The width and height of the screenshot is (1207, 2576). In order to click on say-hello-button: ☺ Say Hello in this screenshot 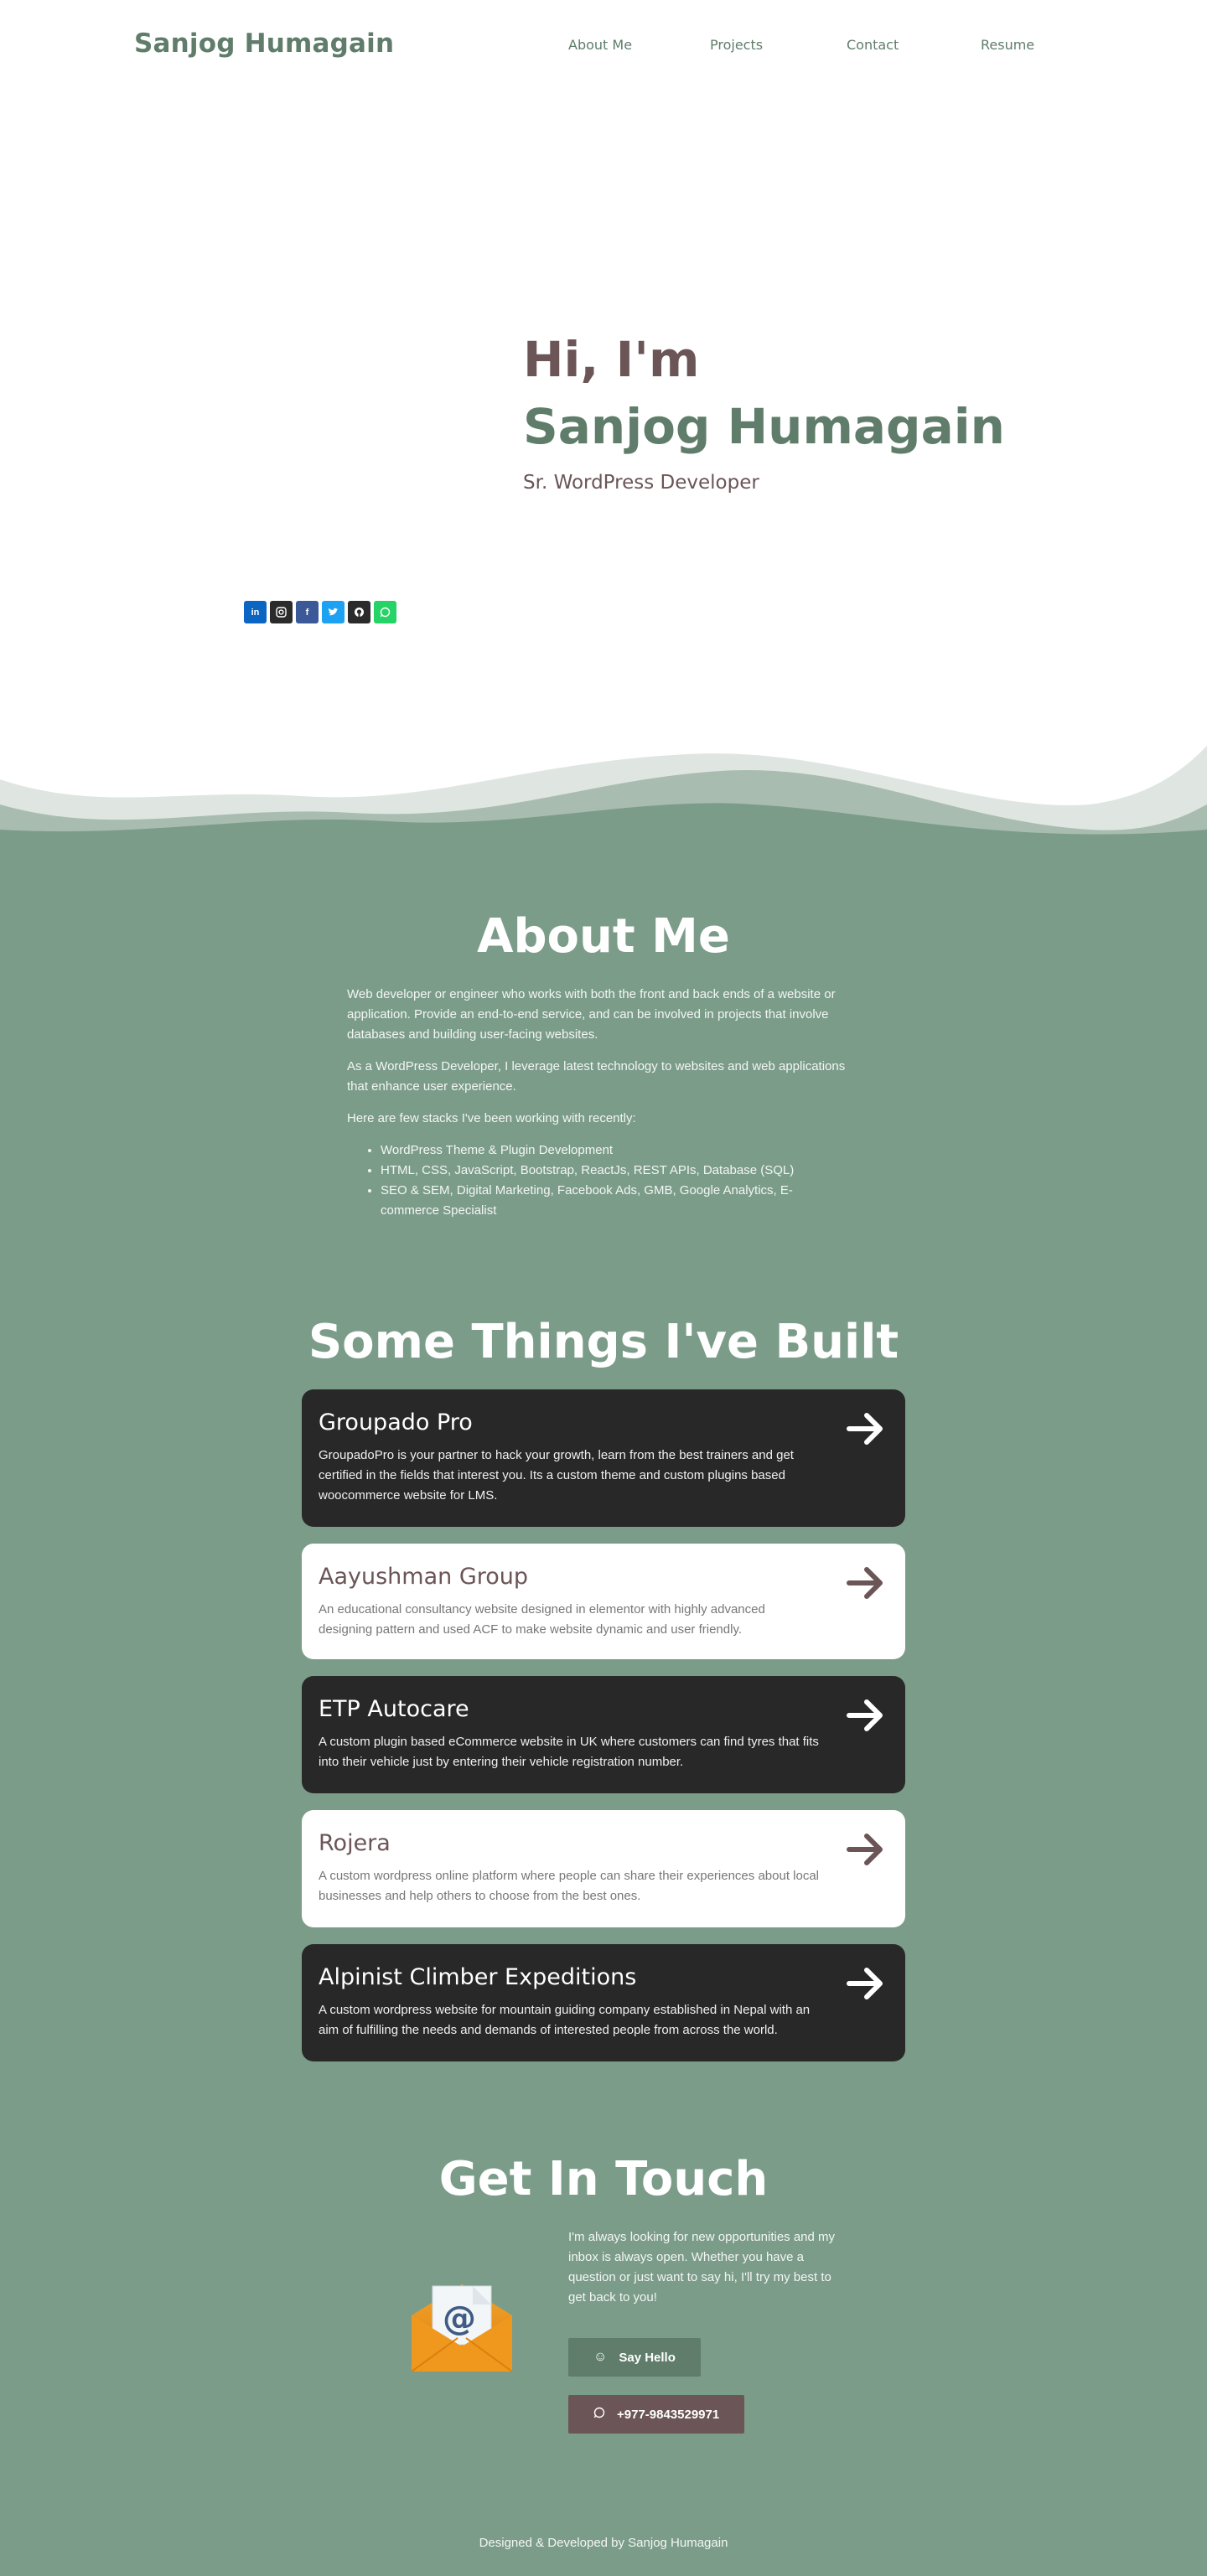, I will do `click(635, 2357)`.